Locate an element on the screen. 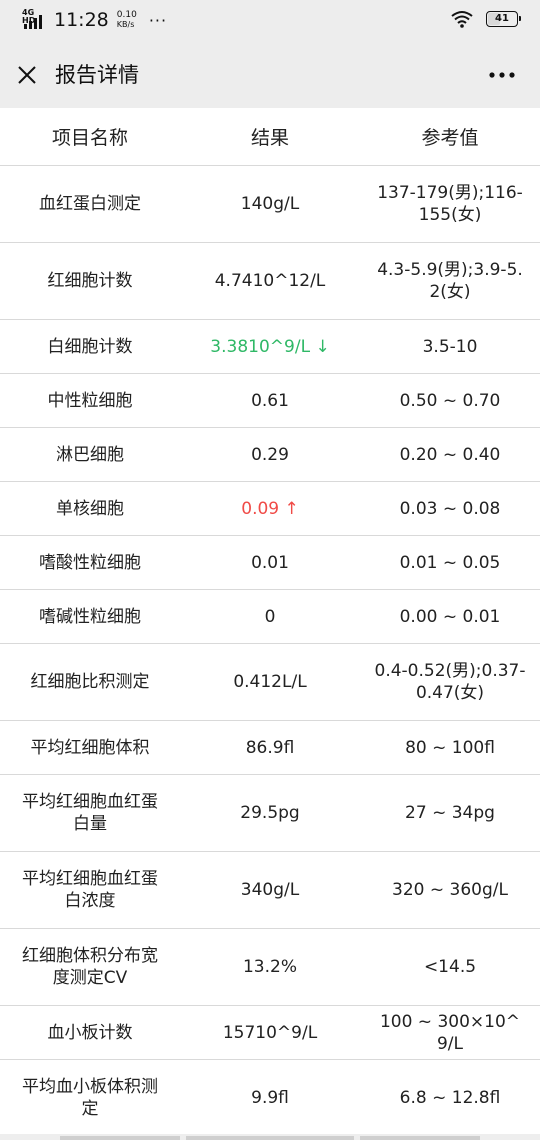 Image resolution: width=540 pixels, height=1140 pixels. item-result: 13.2% is located at coordinates (269, 967).